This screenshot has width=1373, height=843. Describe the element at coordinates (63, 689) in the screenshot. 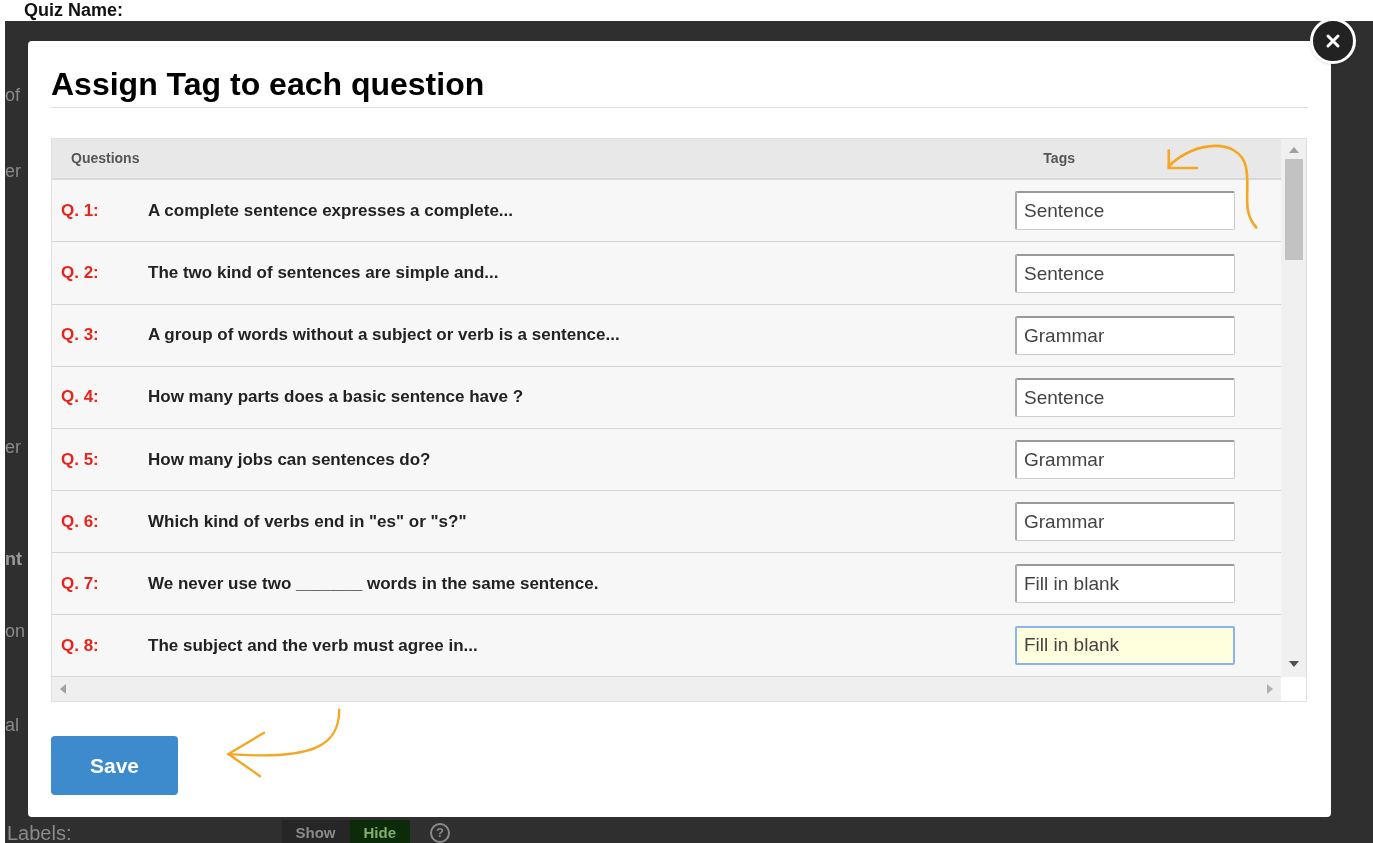

I see `scroll-left-icon` at that location.